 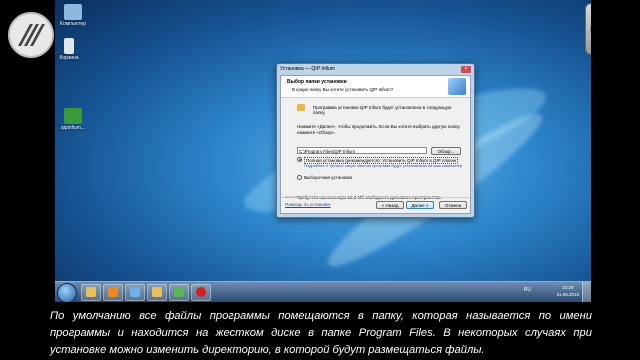 What do you see at coordinates (308, 204) in the screenshot?
I see `help-link: Помощь по установке` at bounding box center [308, 204].